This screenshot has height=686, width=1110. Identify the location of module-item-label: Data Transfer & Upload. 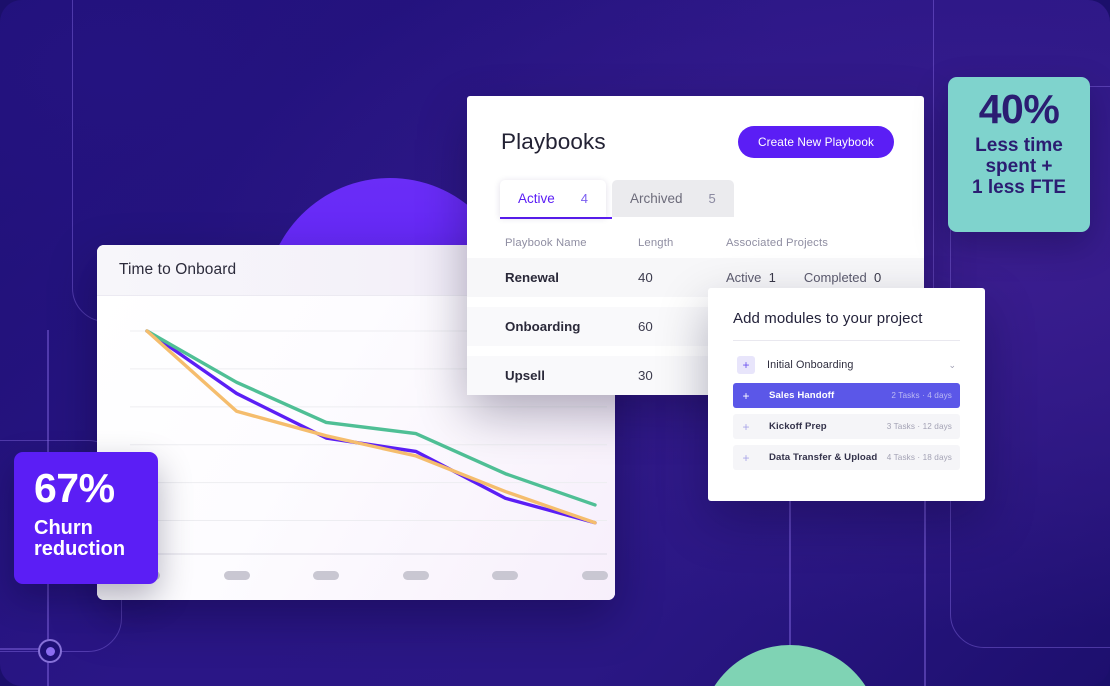
(823, 457).